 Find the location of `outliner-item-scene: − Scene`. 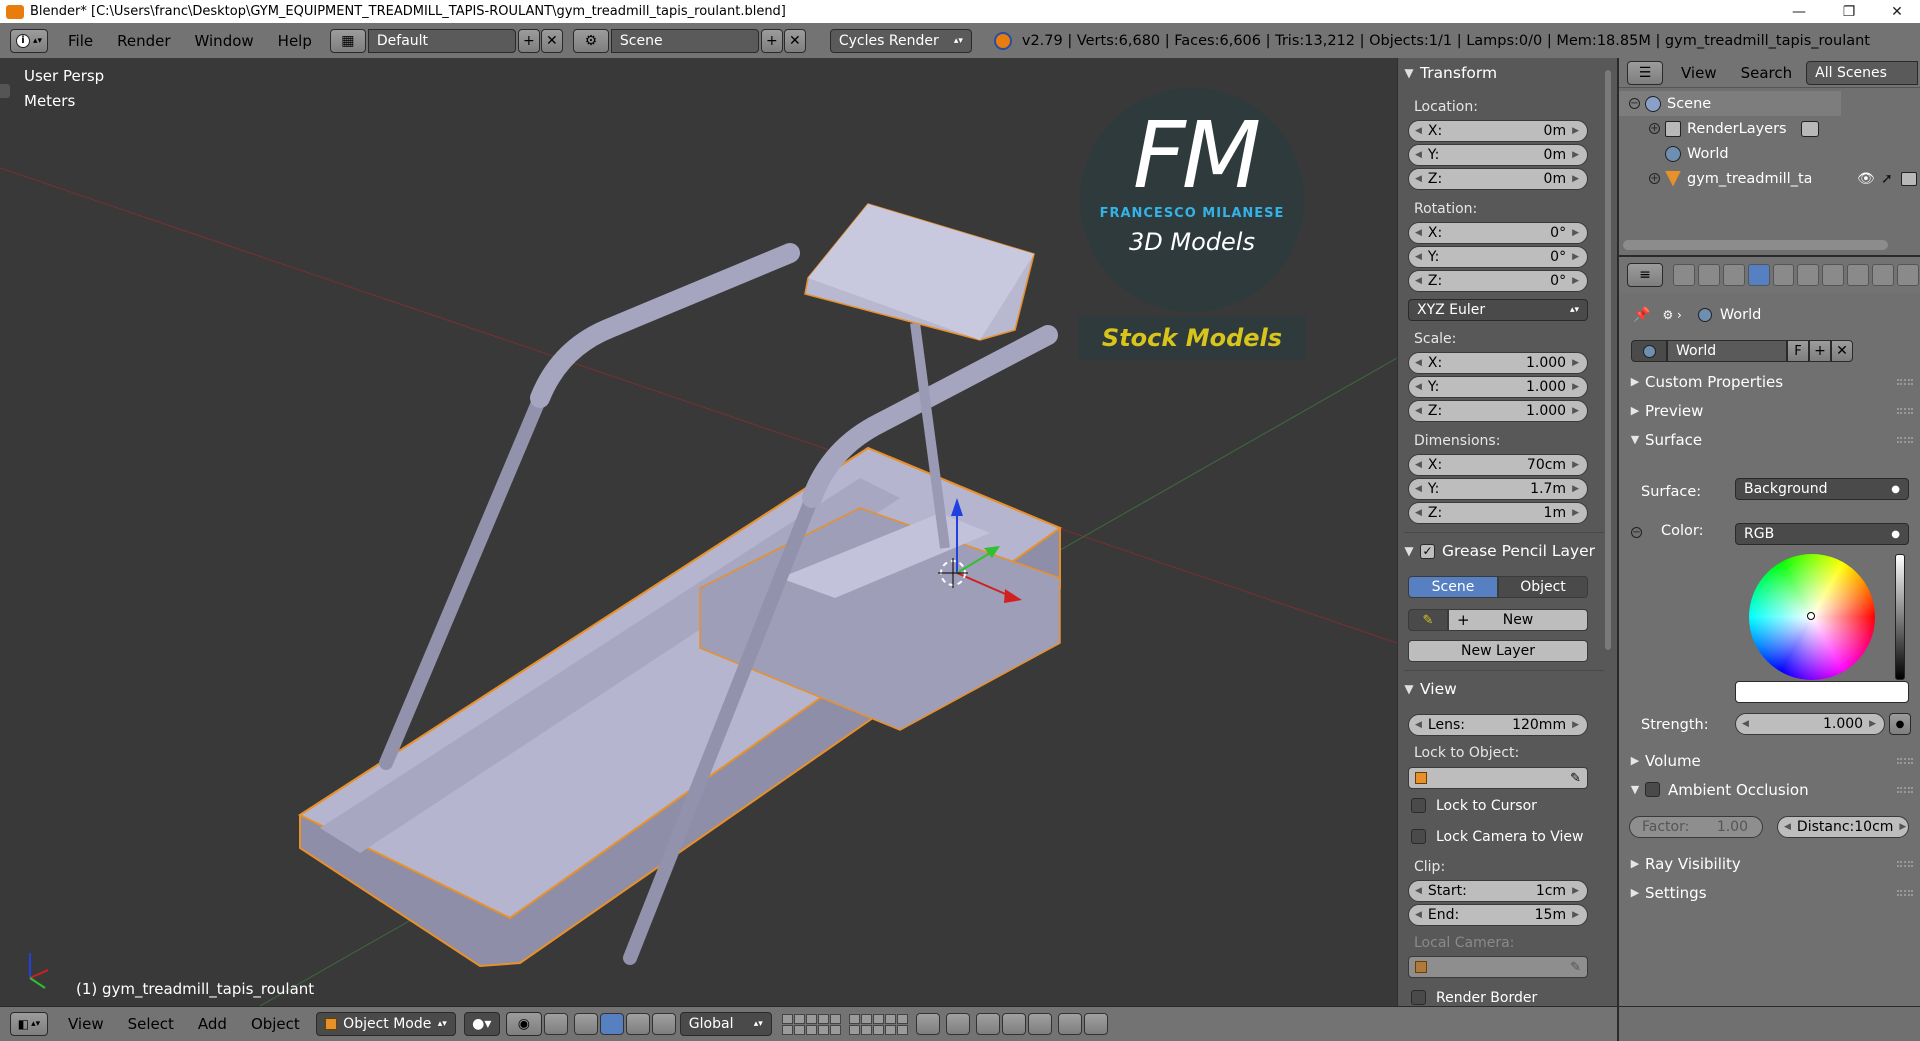

outliner-item-scene: − Scene is located at coordinates (1730, 103).